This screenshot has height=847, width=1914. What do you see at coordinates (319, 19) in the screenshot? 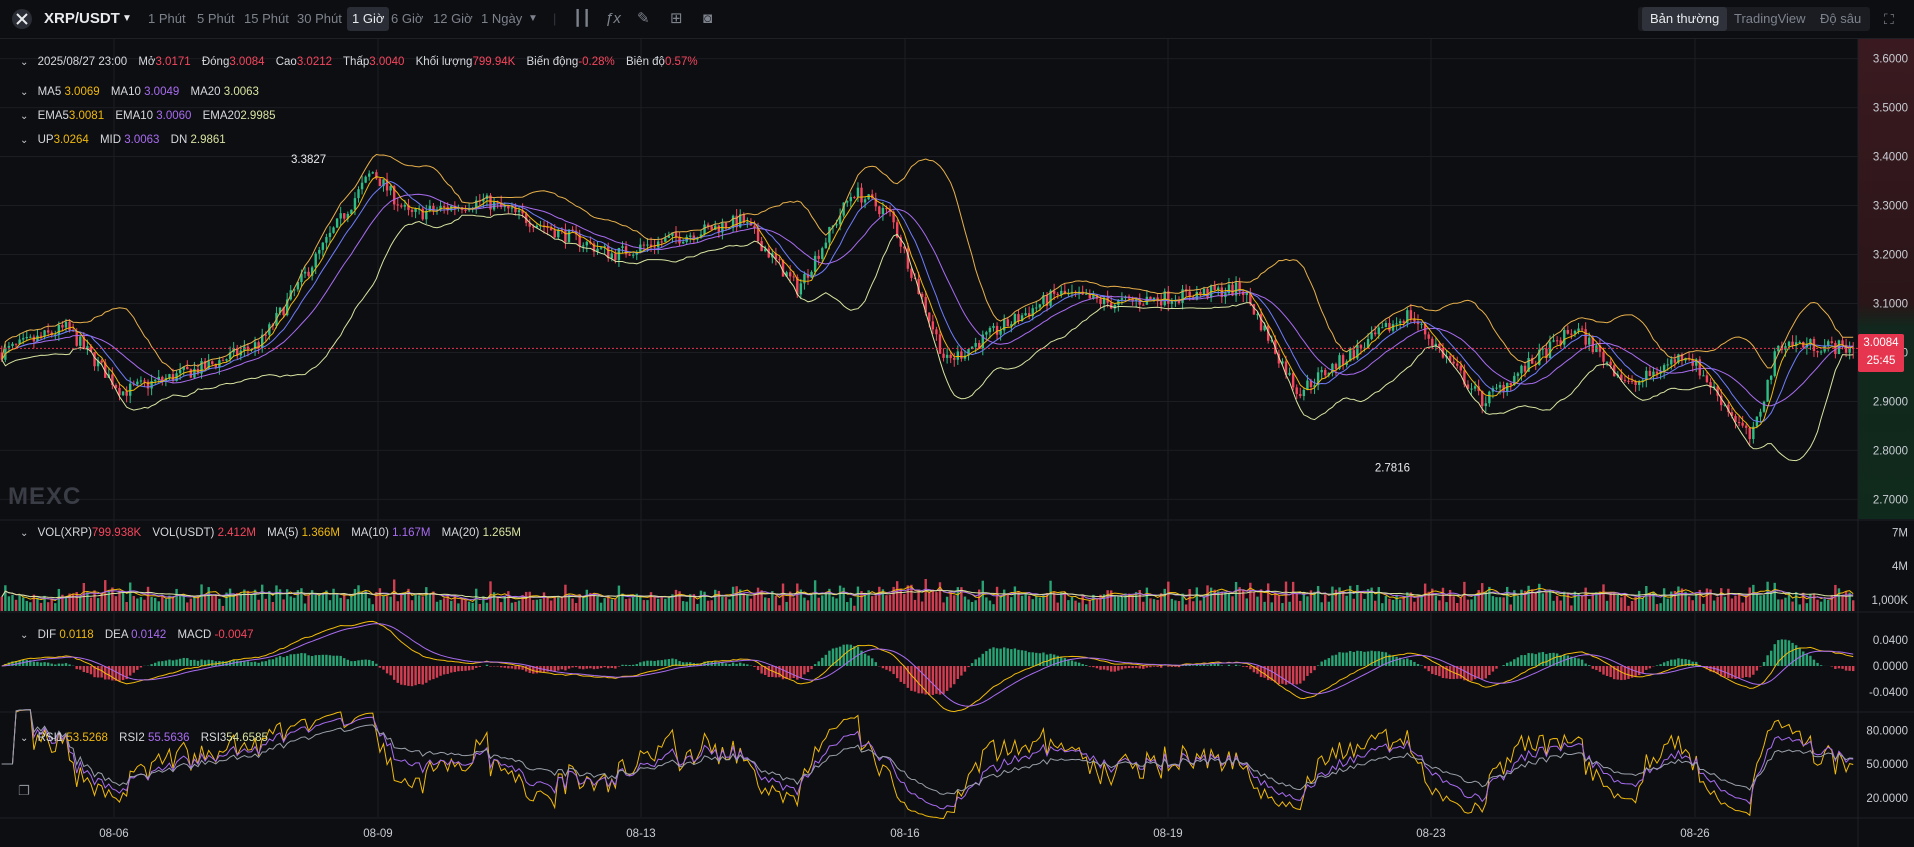
I see `interval-30m: 30 Phút` at bounding box center [319, 19].